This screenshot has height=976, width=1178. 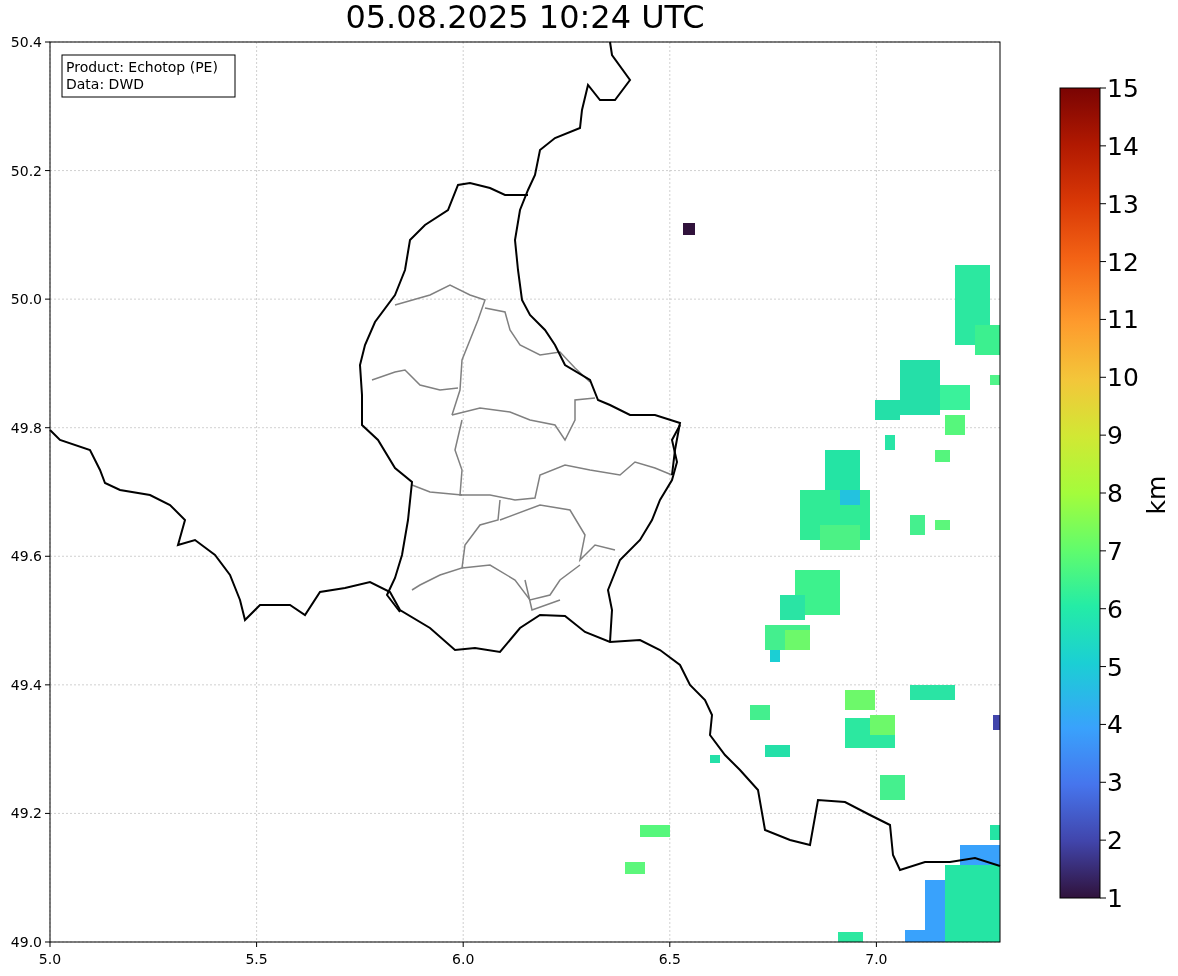 What do you see at coordinates (1115, 841) in the screenshot?
I see `colorbar-tick-label: 2` at bounding box center [1115, 841].